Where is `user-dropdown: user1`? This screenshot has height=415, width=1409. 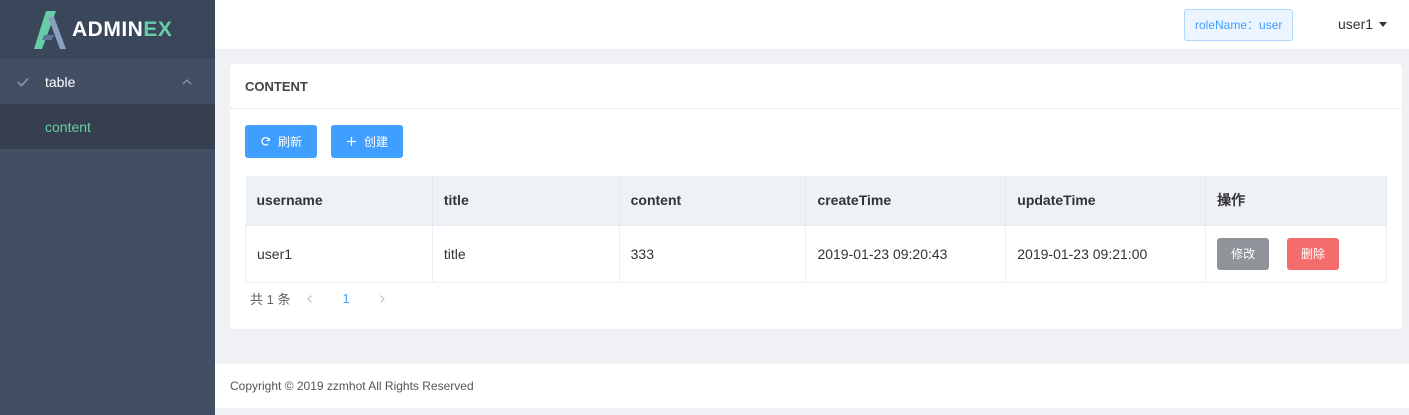 user-dropdown: user1 is located at coordinates (1363, 24).